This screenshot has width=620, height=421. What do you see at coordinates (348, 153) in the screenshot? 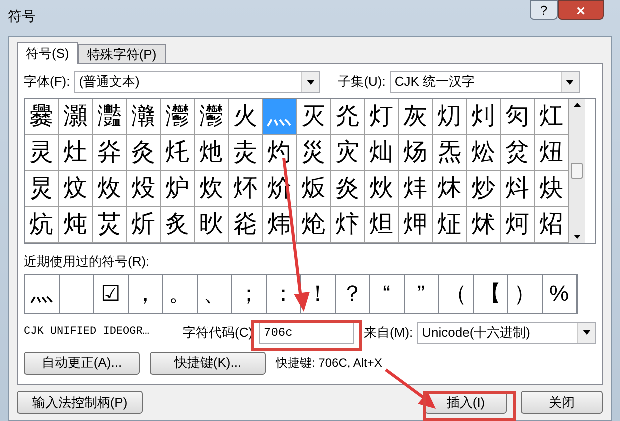
I see `symbol-cell: 灾` at bounding box center [348, 153].